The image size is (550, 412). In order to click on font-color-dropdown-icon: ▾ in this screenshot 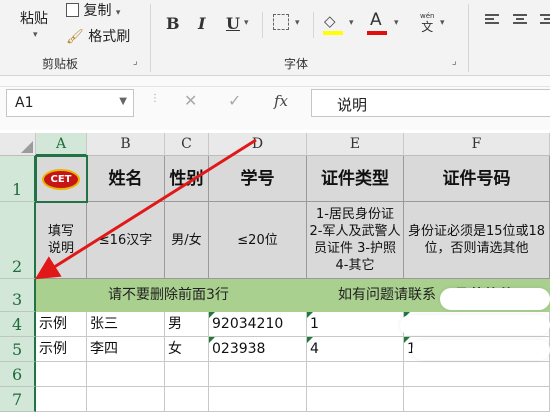, I will do `click(396, 23)`.